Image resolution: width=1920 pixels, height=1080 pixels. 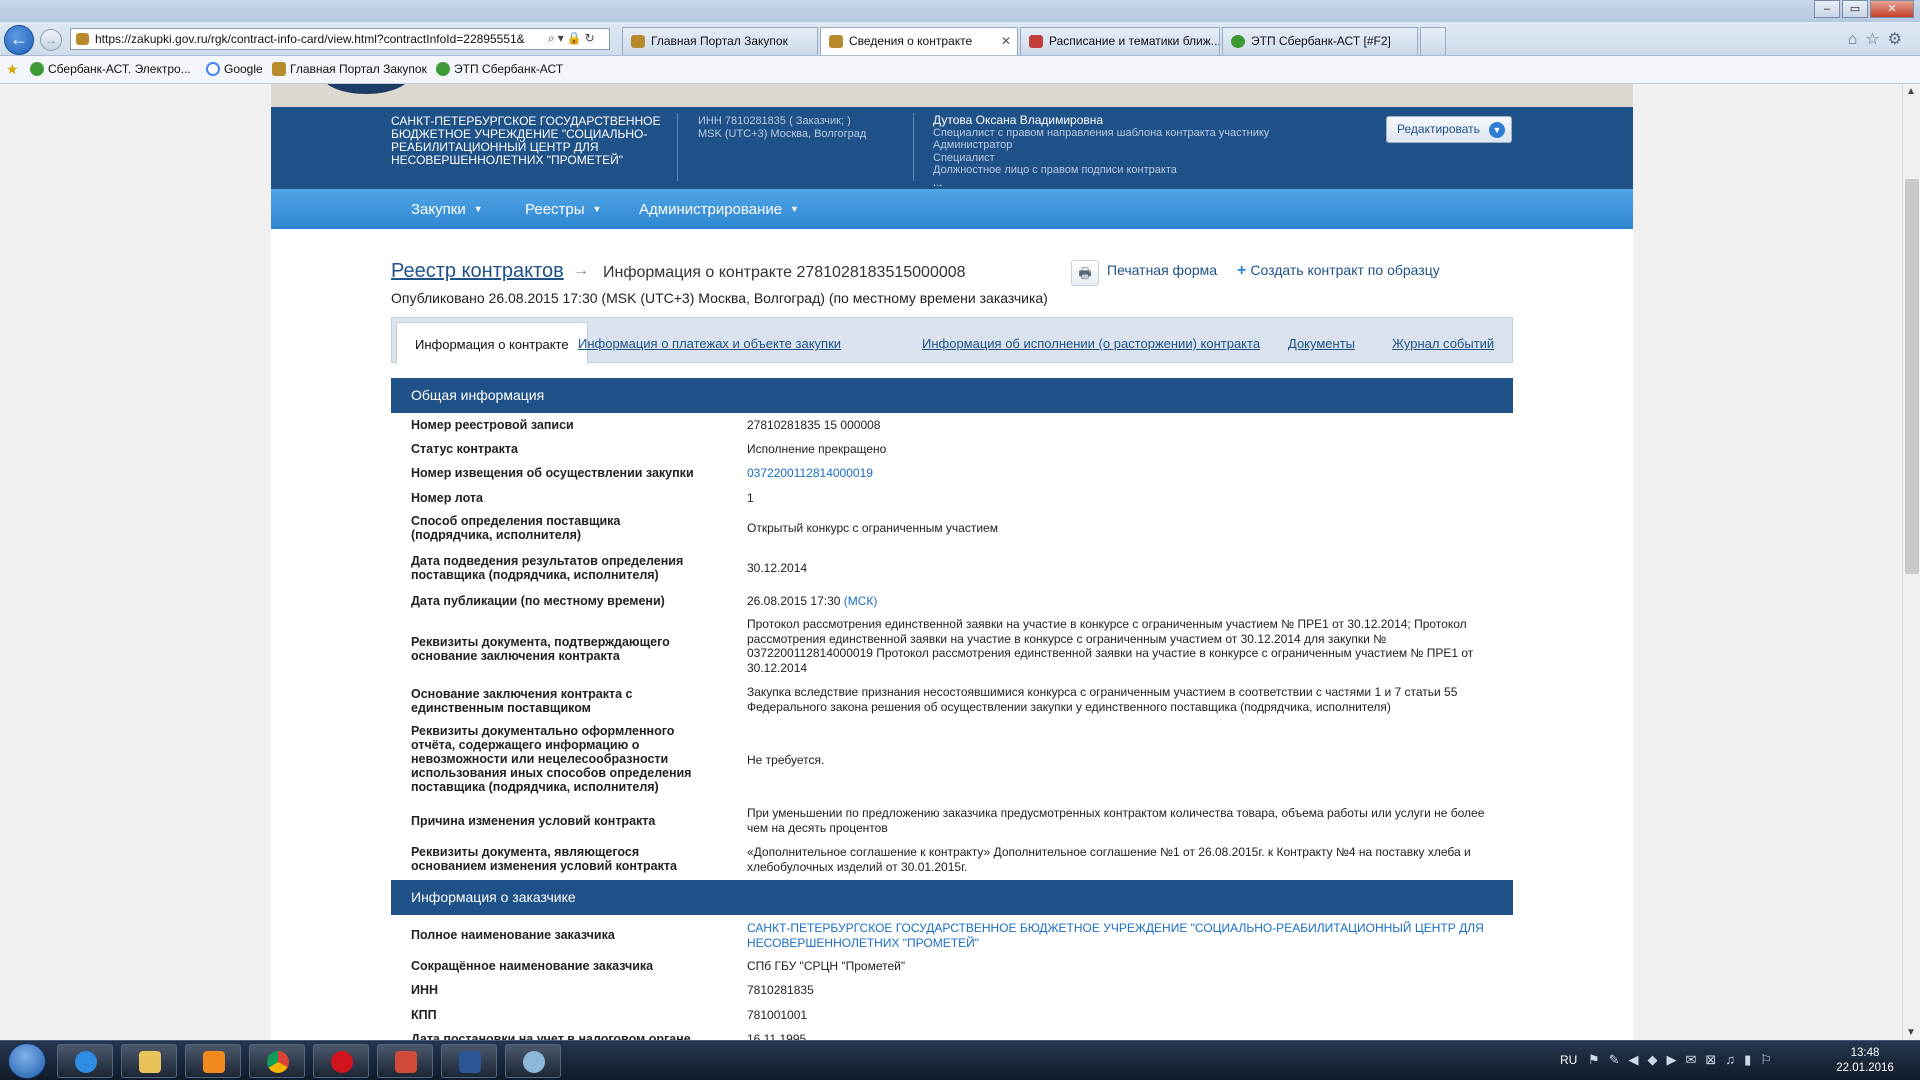 What do you see at coordinates (1449, 129) in the screenshot?
I see `edit-button: Редактировать ▼` at bounding box center [1449, 129].